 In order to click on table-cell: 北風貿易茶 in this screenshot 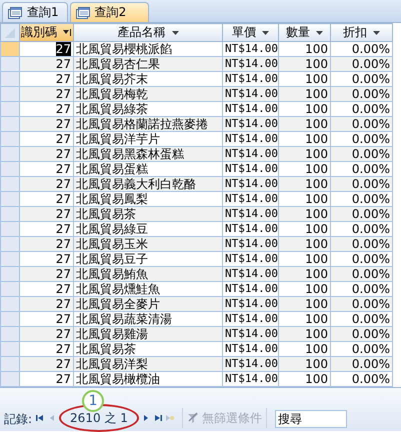, I will do `click(148, 214)`.